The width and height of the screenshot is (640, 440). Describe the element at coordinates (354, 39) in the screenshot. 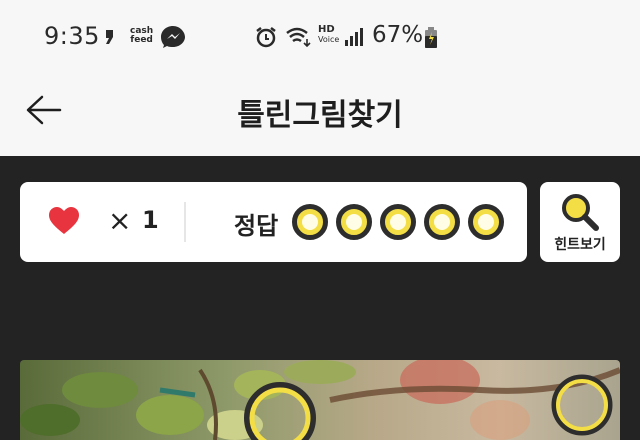

I see `signal-icon` at that location.